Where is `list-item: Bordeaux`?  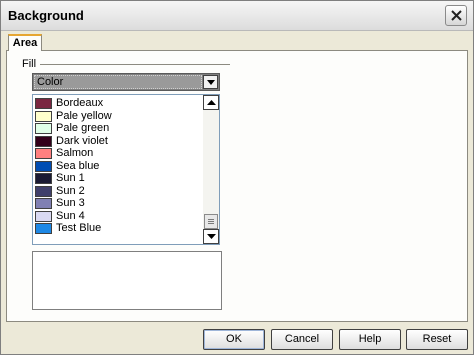
list-item: Bordeaux is located at coordinates (119, 103).